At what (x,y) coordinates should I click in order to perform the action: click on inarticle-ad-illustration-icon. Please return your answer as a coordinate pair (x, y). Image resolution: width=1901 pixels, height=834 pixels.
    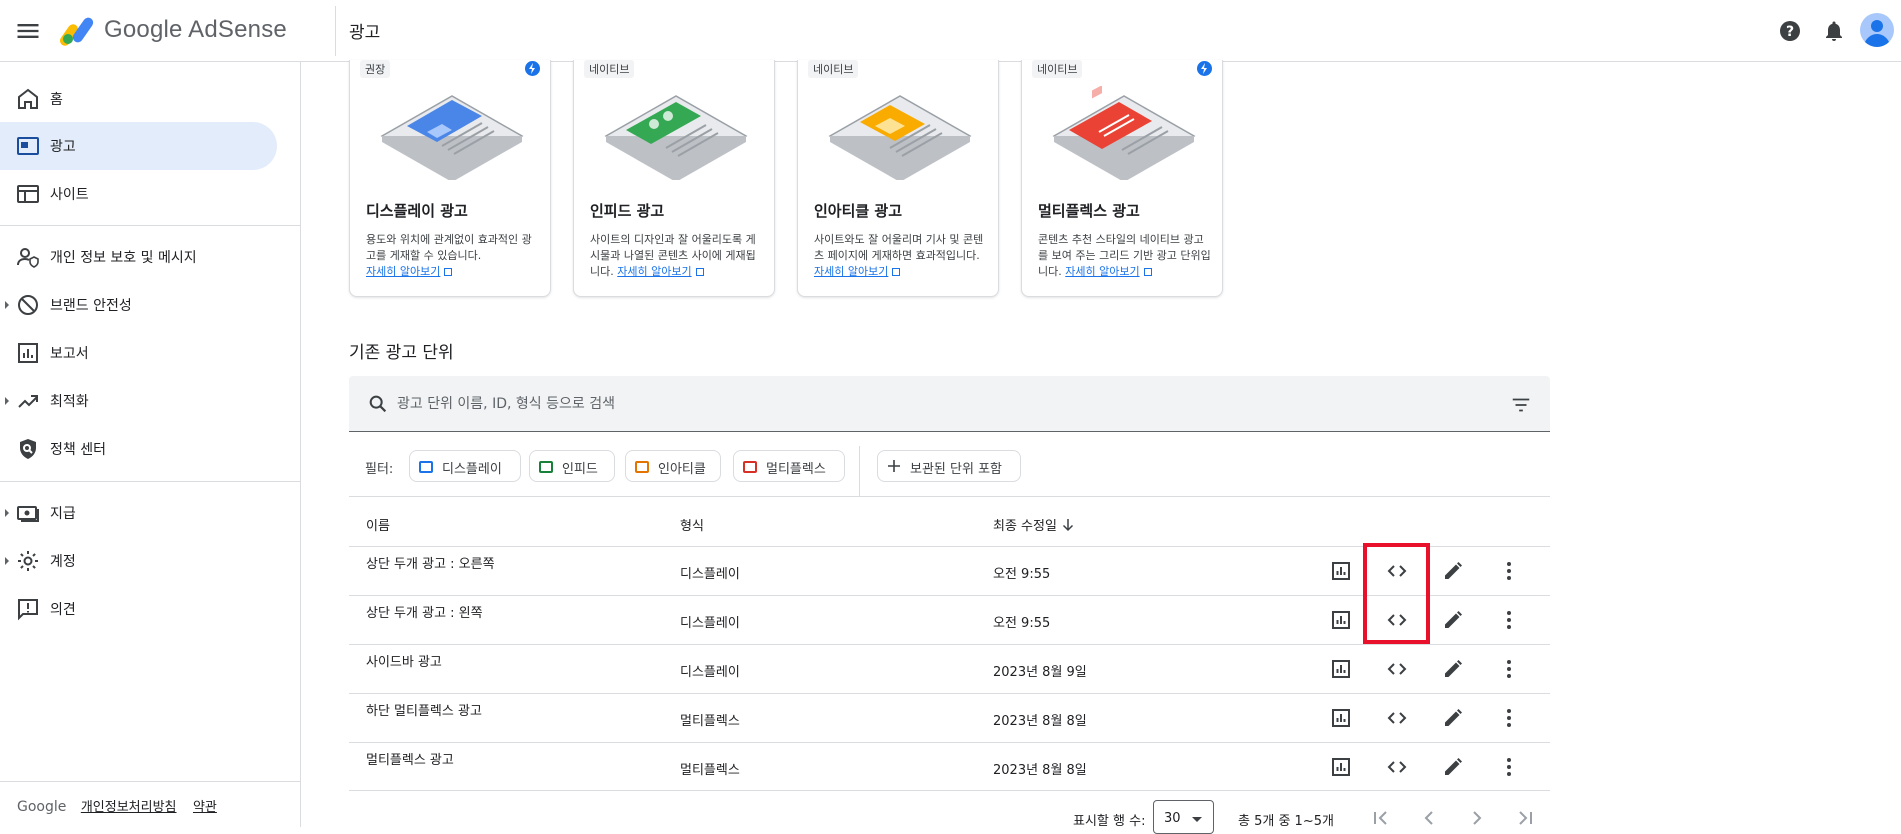
    Looking at the image, I should click on (900, 137).